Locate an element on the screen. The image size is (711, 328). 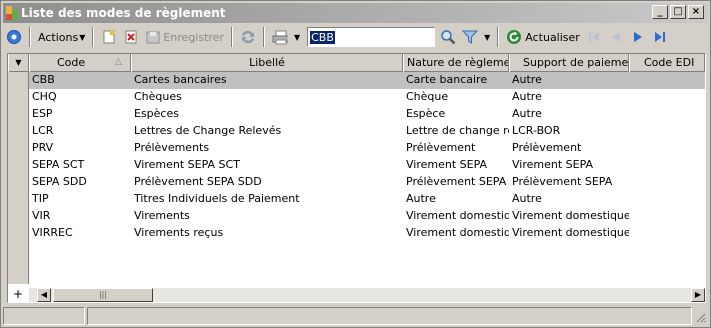
first-record-button is located at coordinates (594, 37).